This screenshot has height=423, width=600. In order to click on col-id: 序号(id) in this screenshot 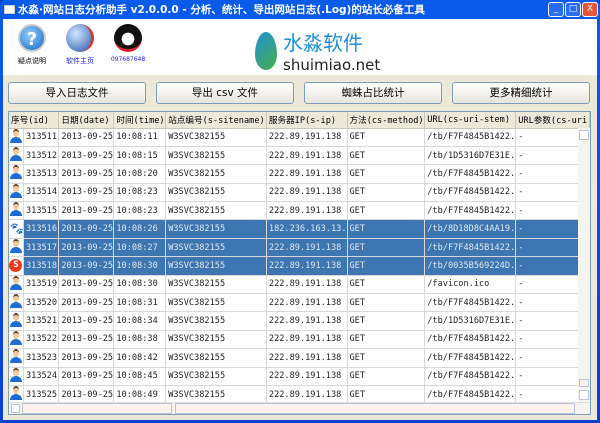, I will do `click(34, 120)`.